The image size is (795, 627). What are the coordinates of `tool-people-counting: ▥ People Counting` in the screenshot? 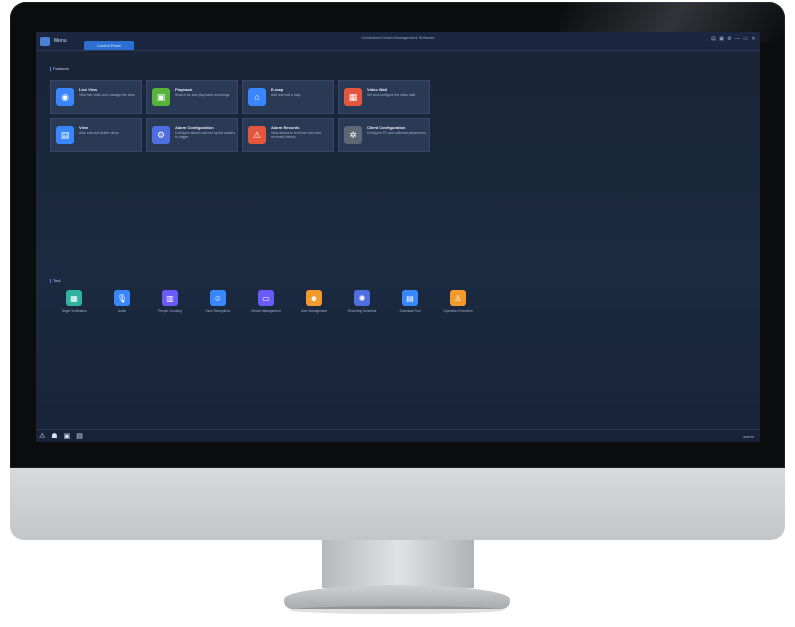 It's located at (170, 308).